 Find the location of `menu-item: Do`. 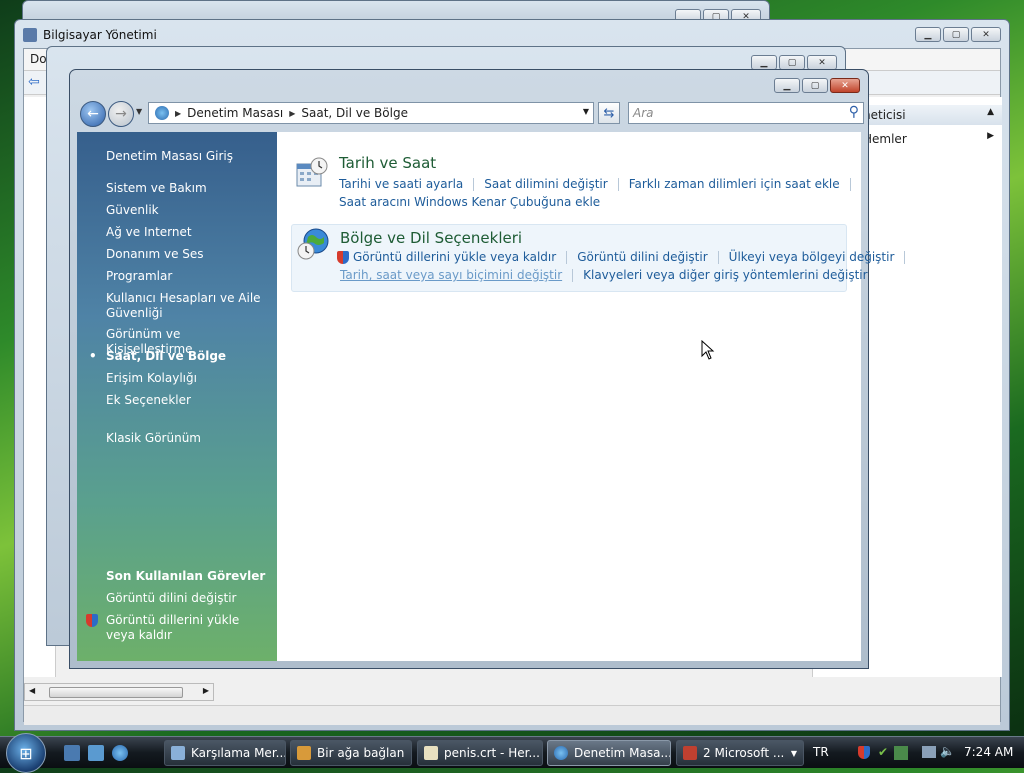

menu-item: Do is located at coordinates (38, 59).